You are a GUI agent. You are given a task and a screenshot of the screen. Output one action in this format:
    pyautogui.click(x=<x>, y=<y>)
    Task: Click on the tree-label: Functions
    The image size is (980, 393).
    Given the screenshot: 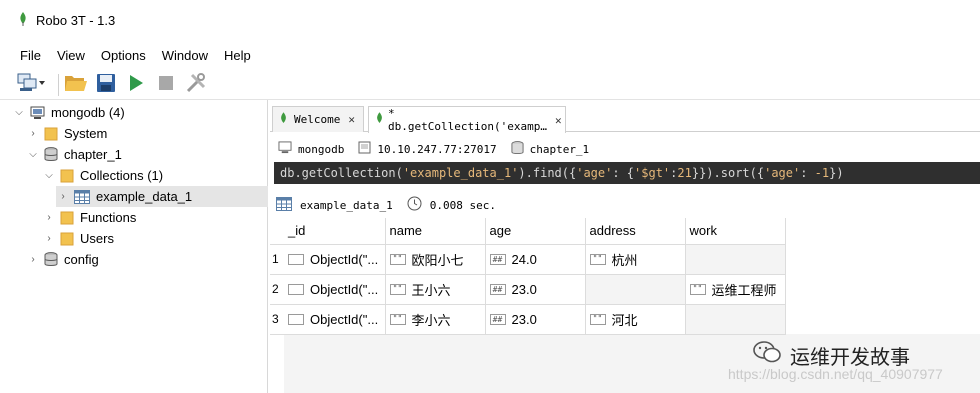 What is the action you would take?
    pyautogui.click(x=108, y=217)
    